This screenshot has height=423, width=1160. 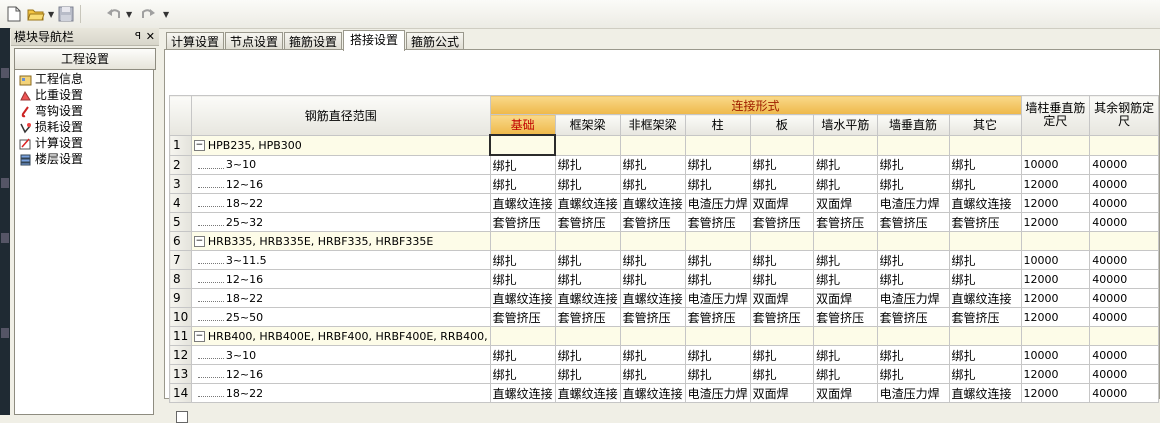 What do you see at coordinates (340, 260) in the screenshot?
I see `range-label-cell: 3~11.5` at bounding box center [340, 260].